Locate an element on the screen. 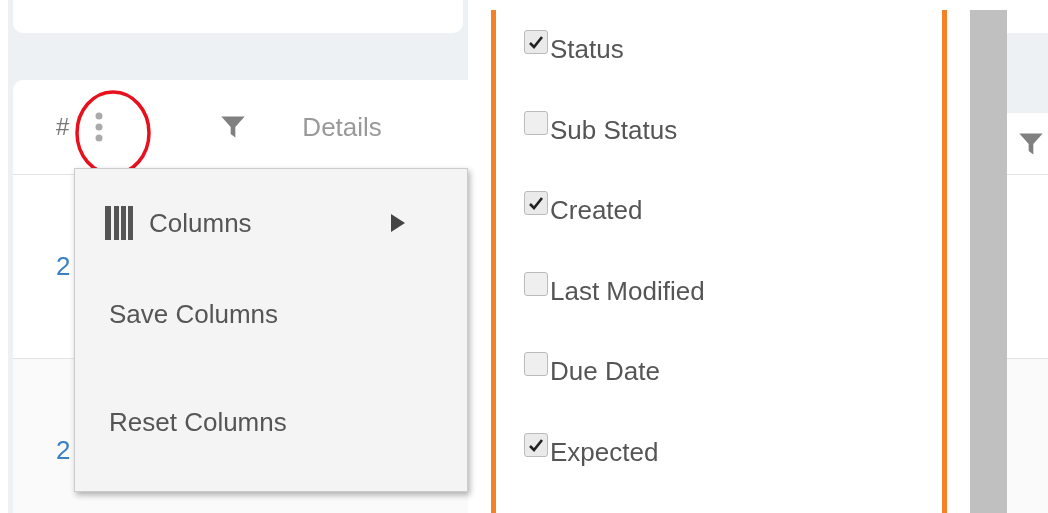 This screenshot has width=1048, height=513. more-options-icon is located at coordinates (99, 127).